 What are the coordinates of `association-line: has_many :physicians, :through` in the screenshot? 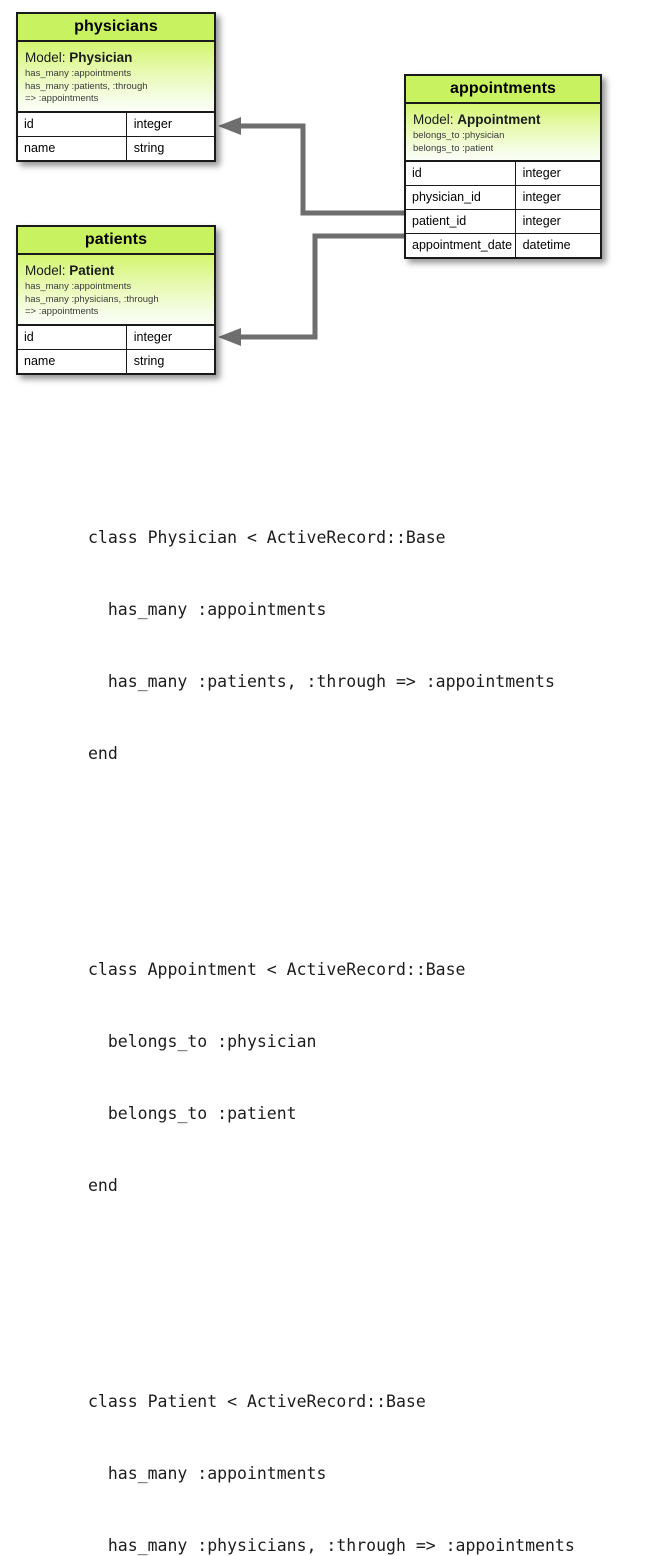 It's located at (92, 299).